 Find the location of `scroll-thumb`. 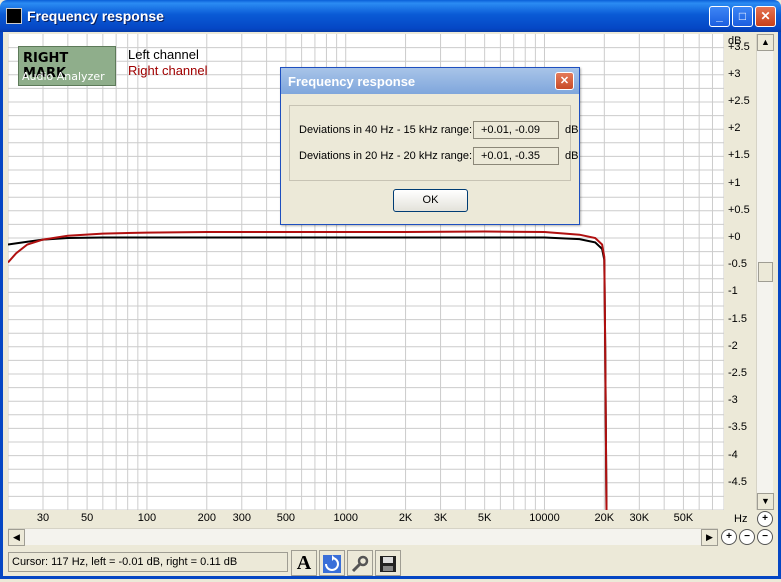

scroll-thumb is located at coordinates (765, 272).